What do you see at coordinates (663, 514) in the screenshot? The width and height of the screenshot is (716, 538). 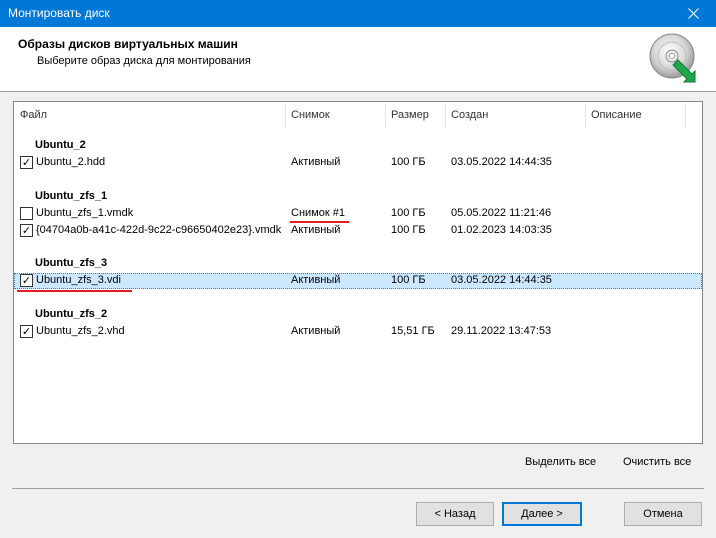 I see `cancel-button: Отмена` at bounding box center [663, 514].